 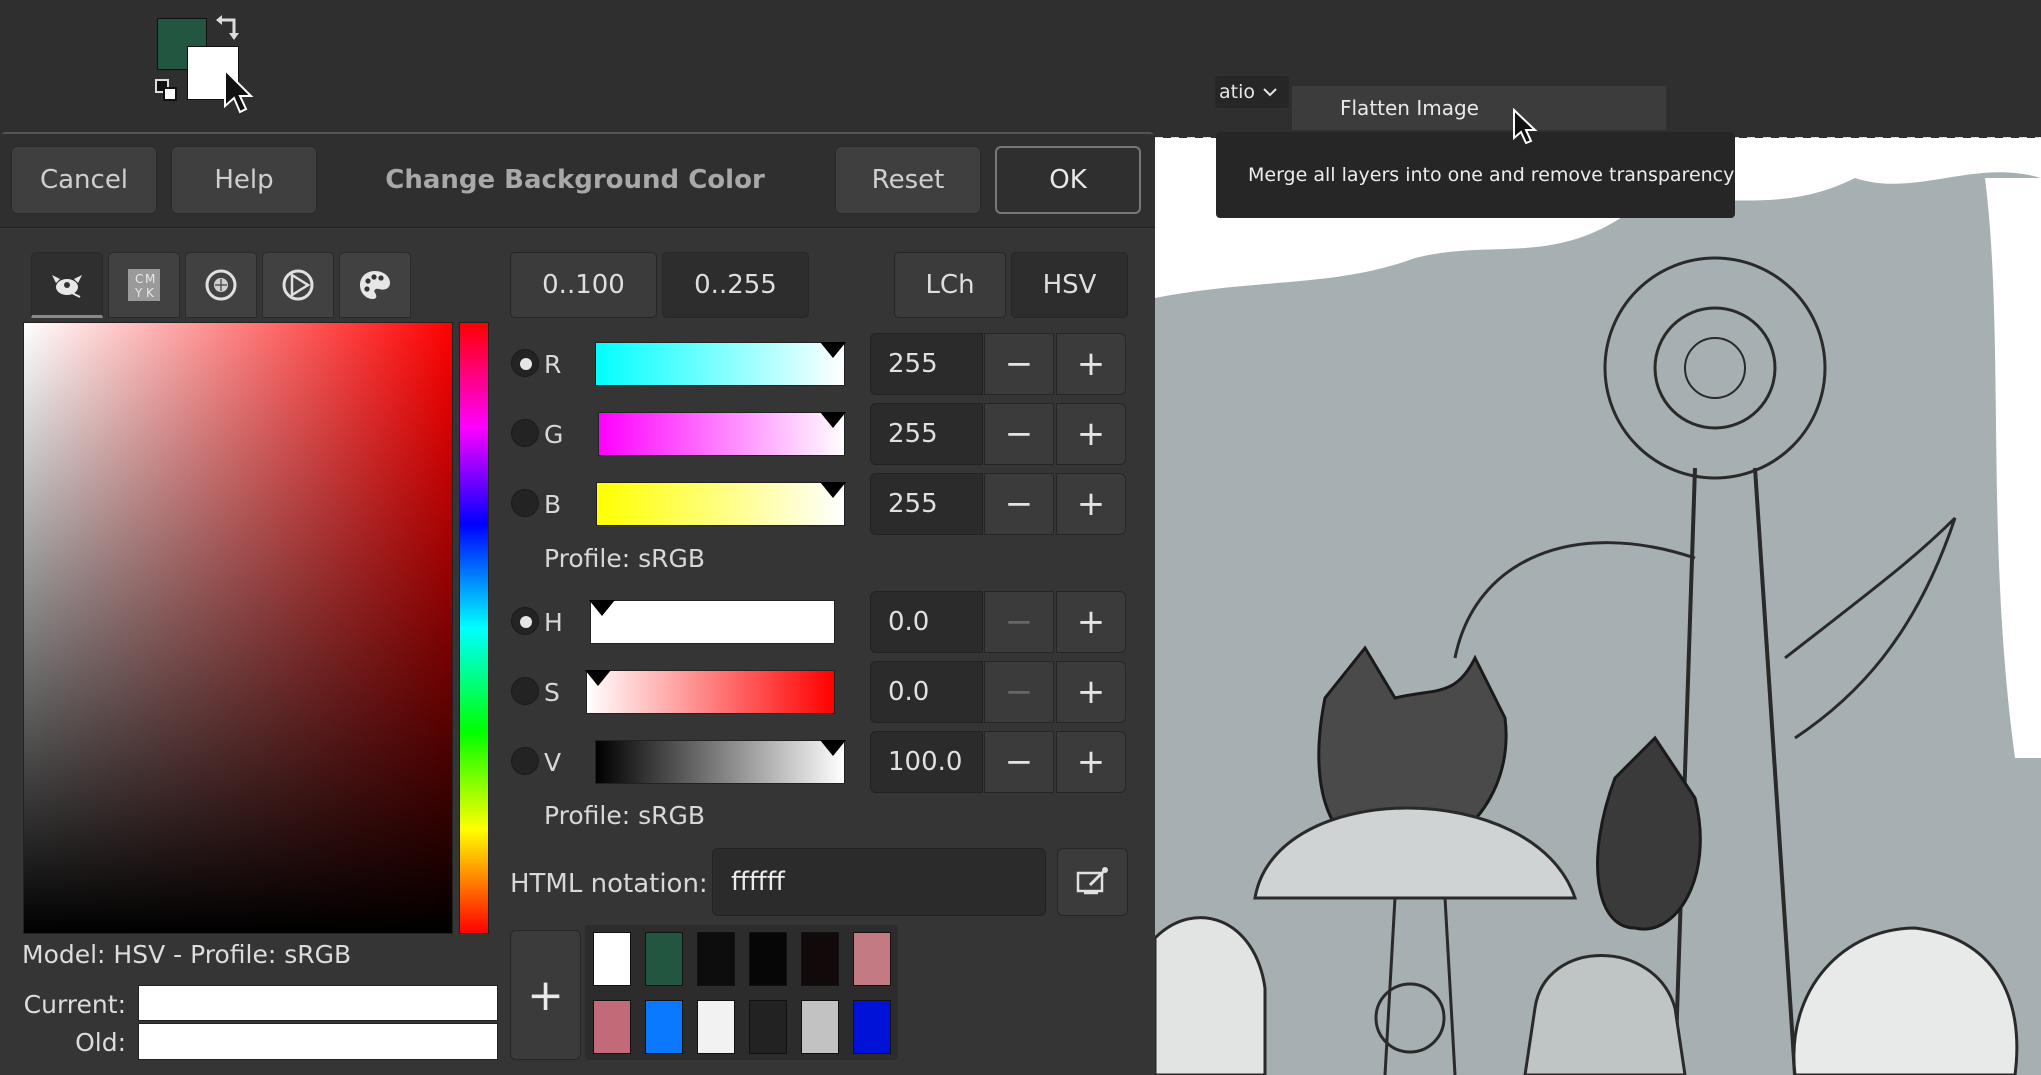 I want to click on h-channel-label: H, so click(x=553, y=622).